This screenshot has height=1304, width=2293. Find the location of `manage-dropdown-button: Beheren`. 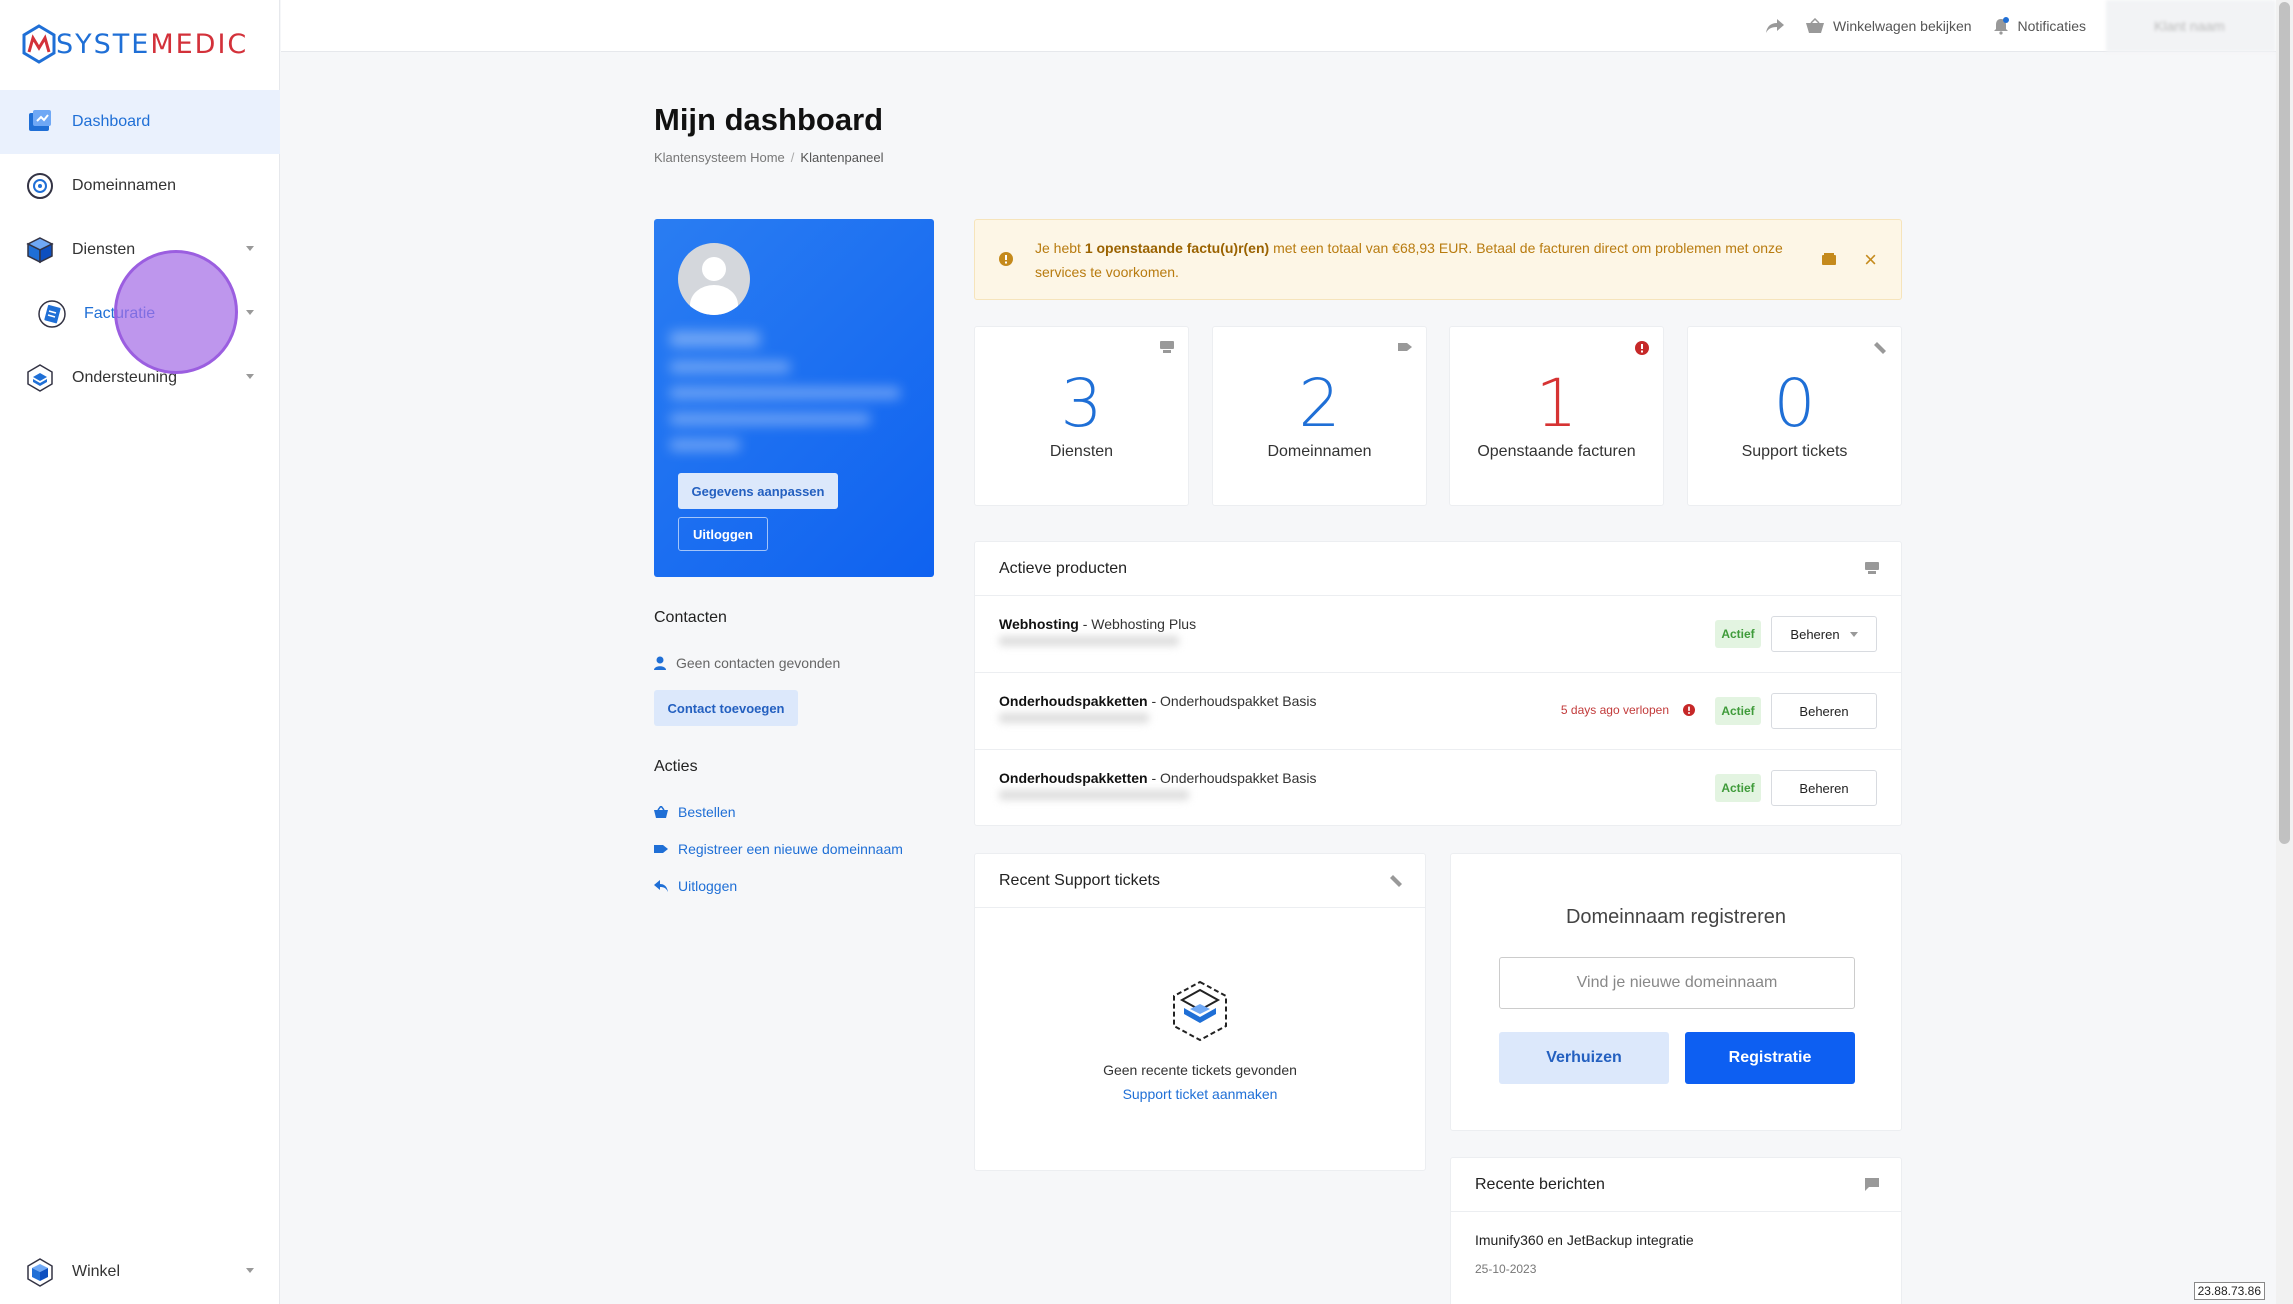

manage-dropdown-button: Beheren is located at coordinates (1824, 634).